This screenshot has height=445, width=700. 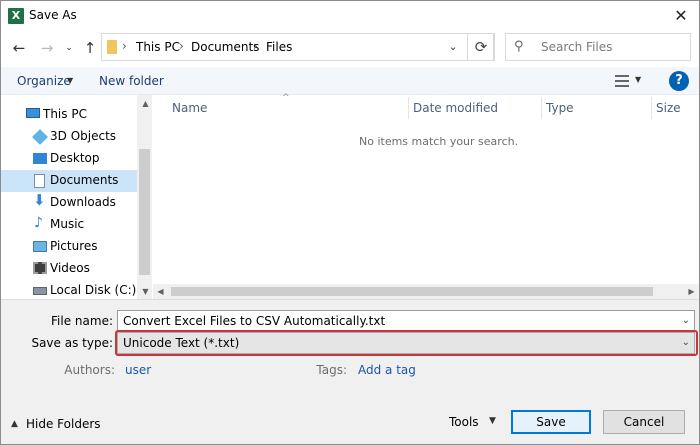 I want to click on save-button: Save, so click(x=551, y=422).